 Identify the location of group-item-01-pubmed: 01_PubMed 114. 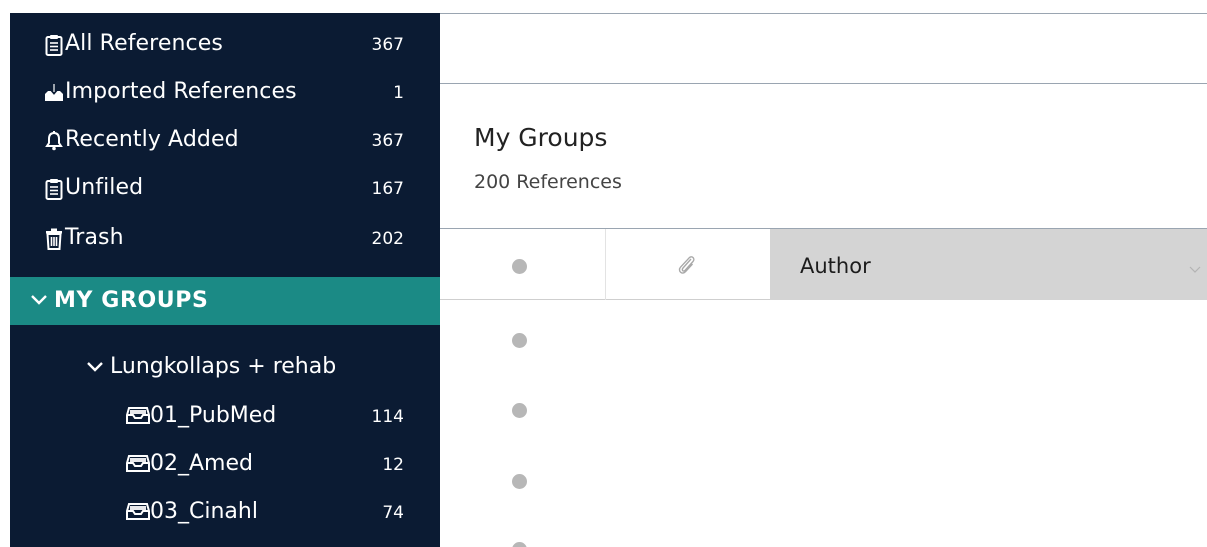
(225, 416).